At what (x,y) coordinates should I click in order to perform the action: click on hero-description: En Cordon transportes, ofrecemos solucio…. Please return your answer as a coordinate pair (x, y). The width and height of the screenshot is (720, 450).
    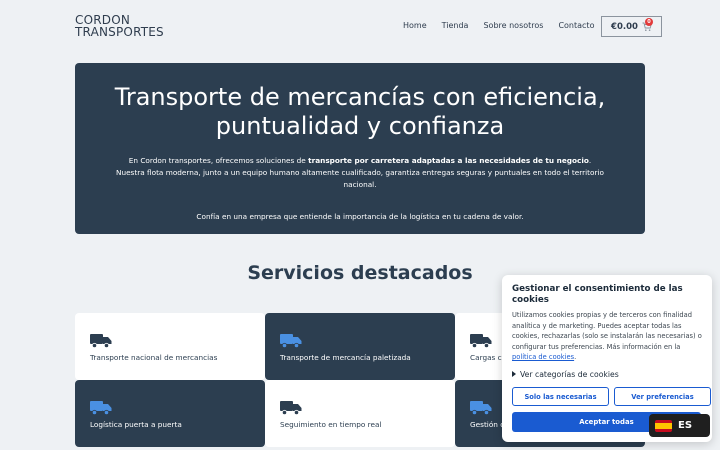
    Looking at the image, I should click on (360, 173).